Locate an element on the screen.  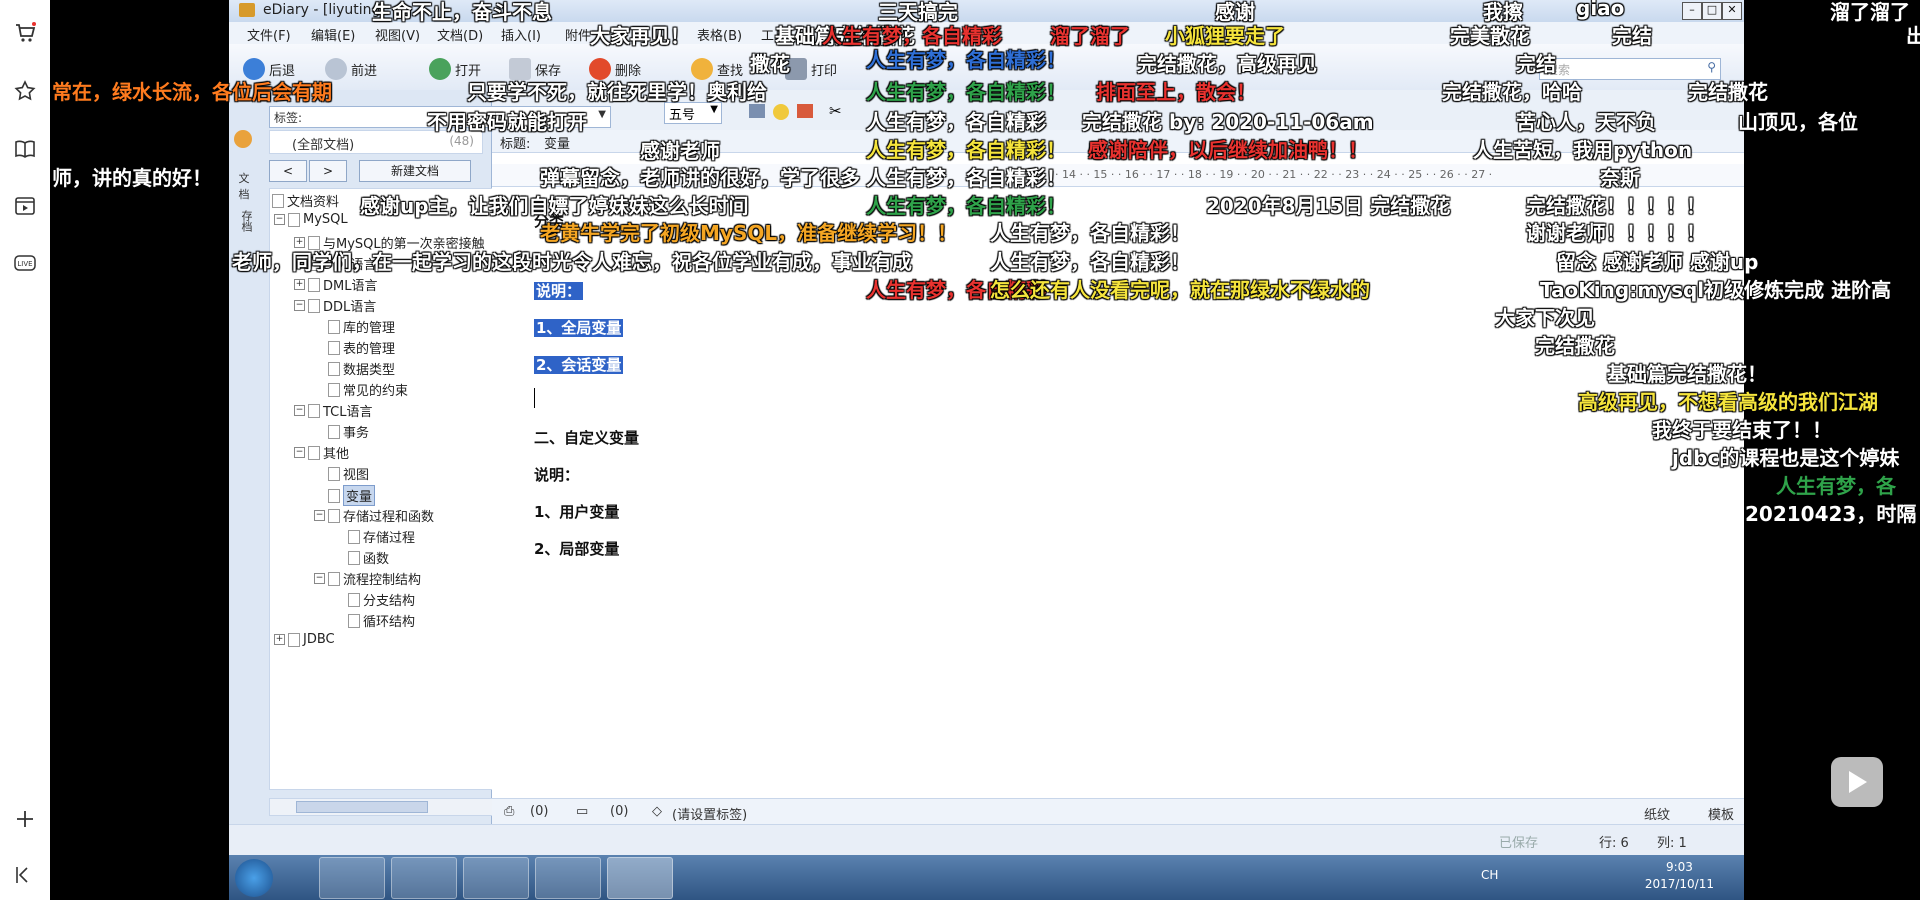
tree-node: − DDL语言 is located at coordinates (335, 305).